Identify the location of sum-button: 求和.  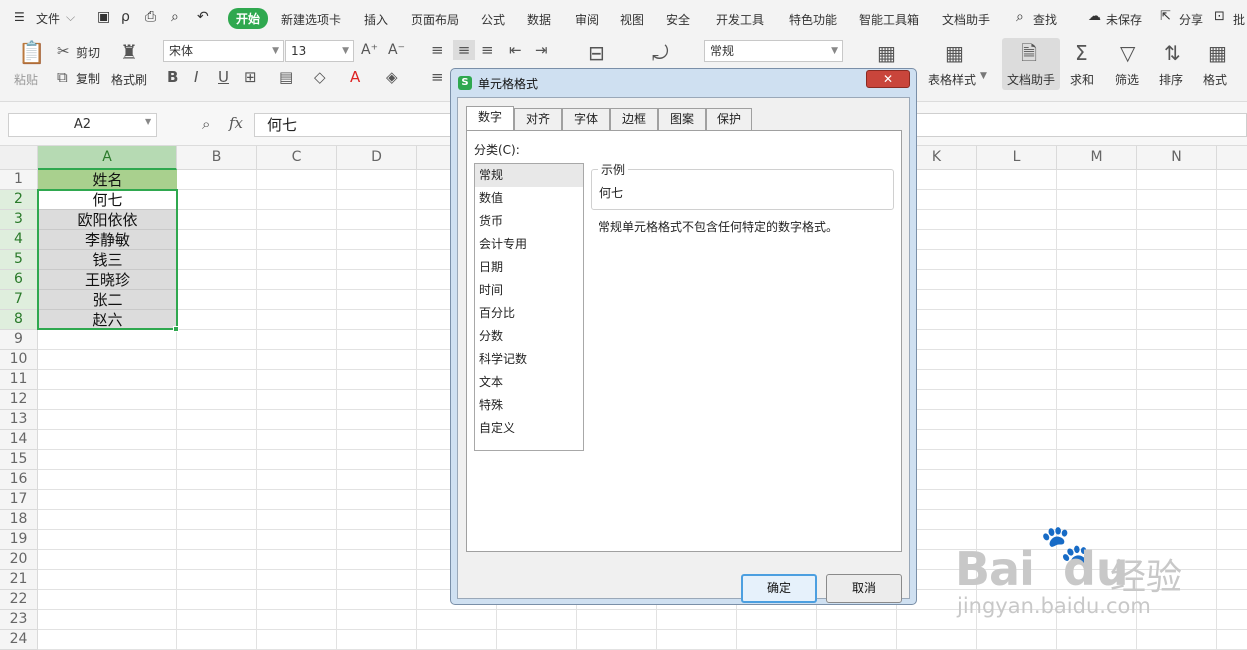
(1082, 79).